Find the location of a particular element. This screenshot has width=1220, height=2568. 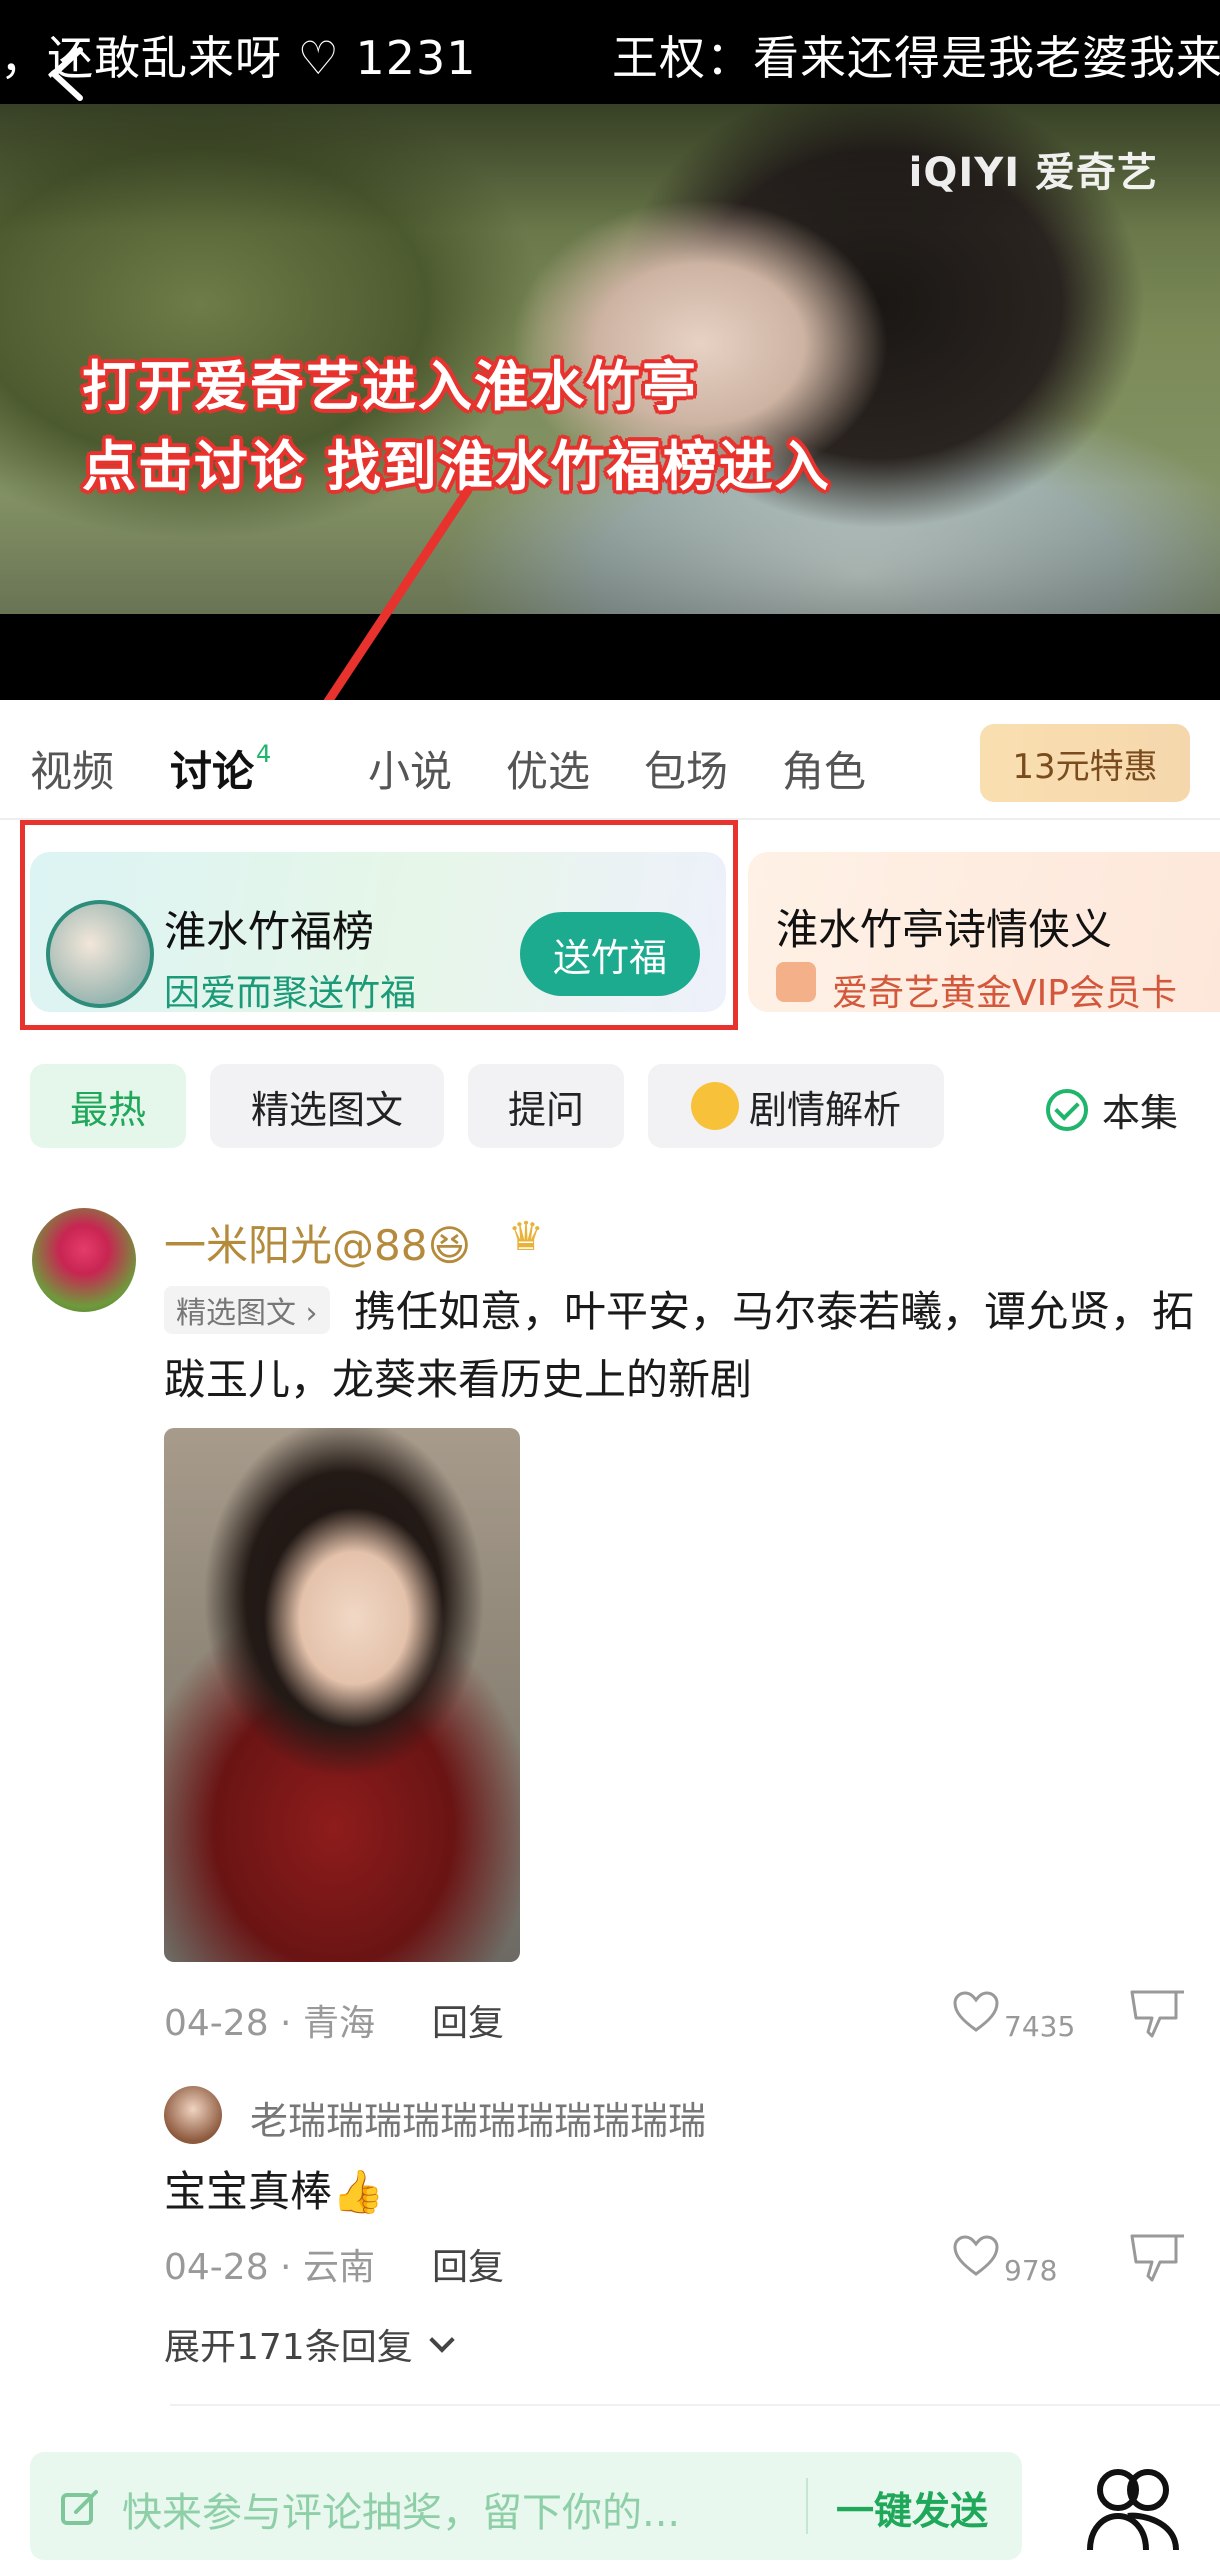

filter-featured: 精选图文 is located at coordinates (327, 1106).